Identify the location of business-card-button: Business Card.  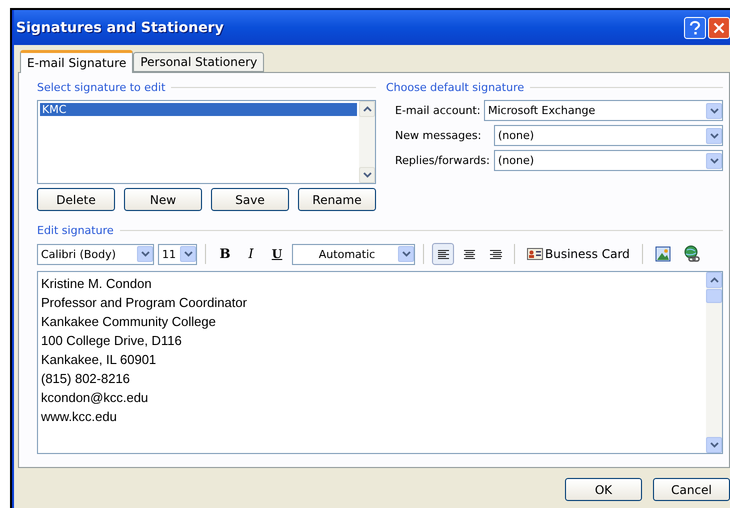
(578, 254).